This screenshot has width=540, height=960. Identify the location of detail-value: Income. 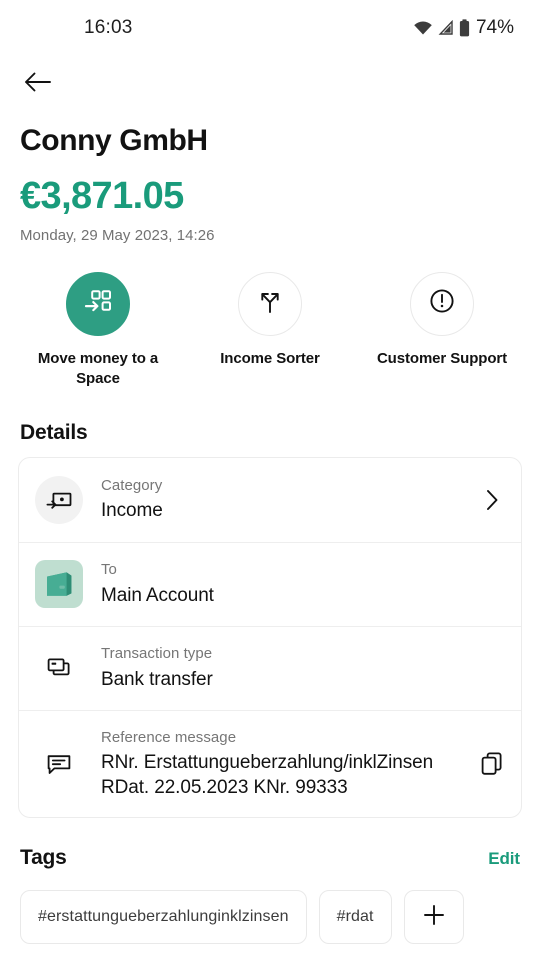
(132, 511).